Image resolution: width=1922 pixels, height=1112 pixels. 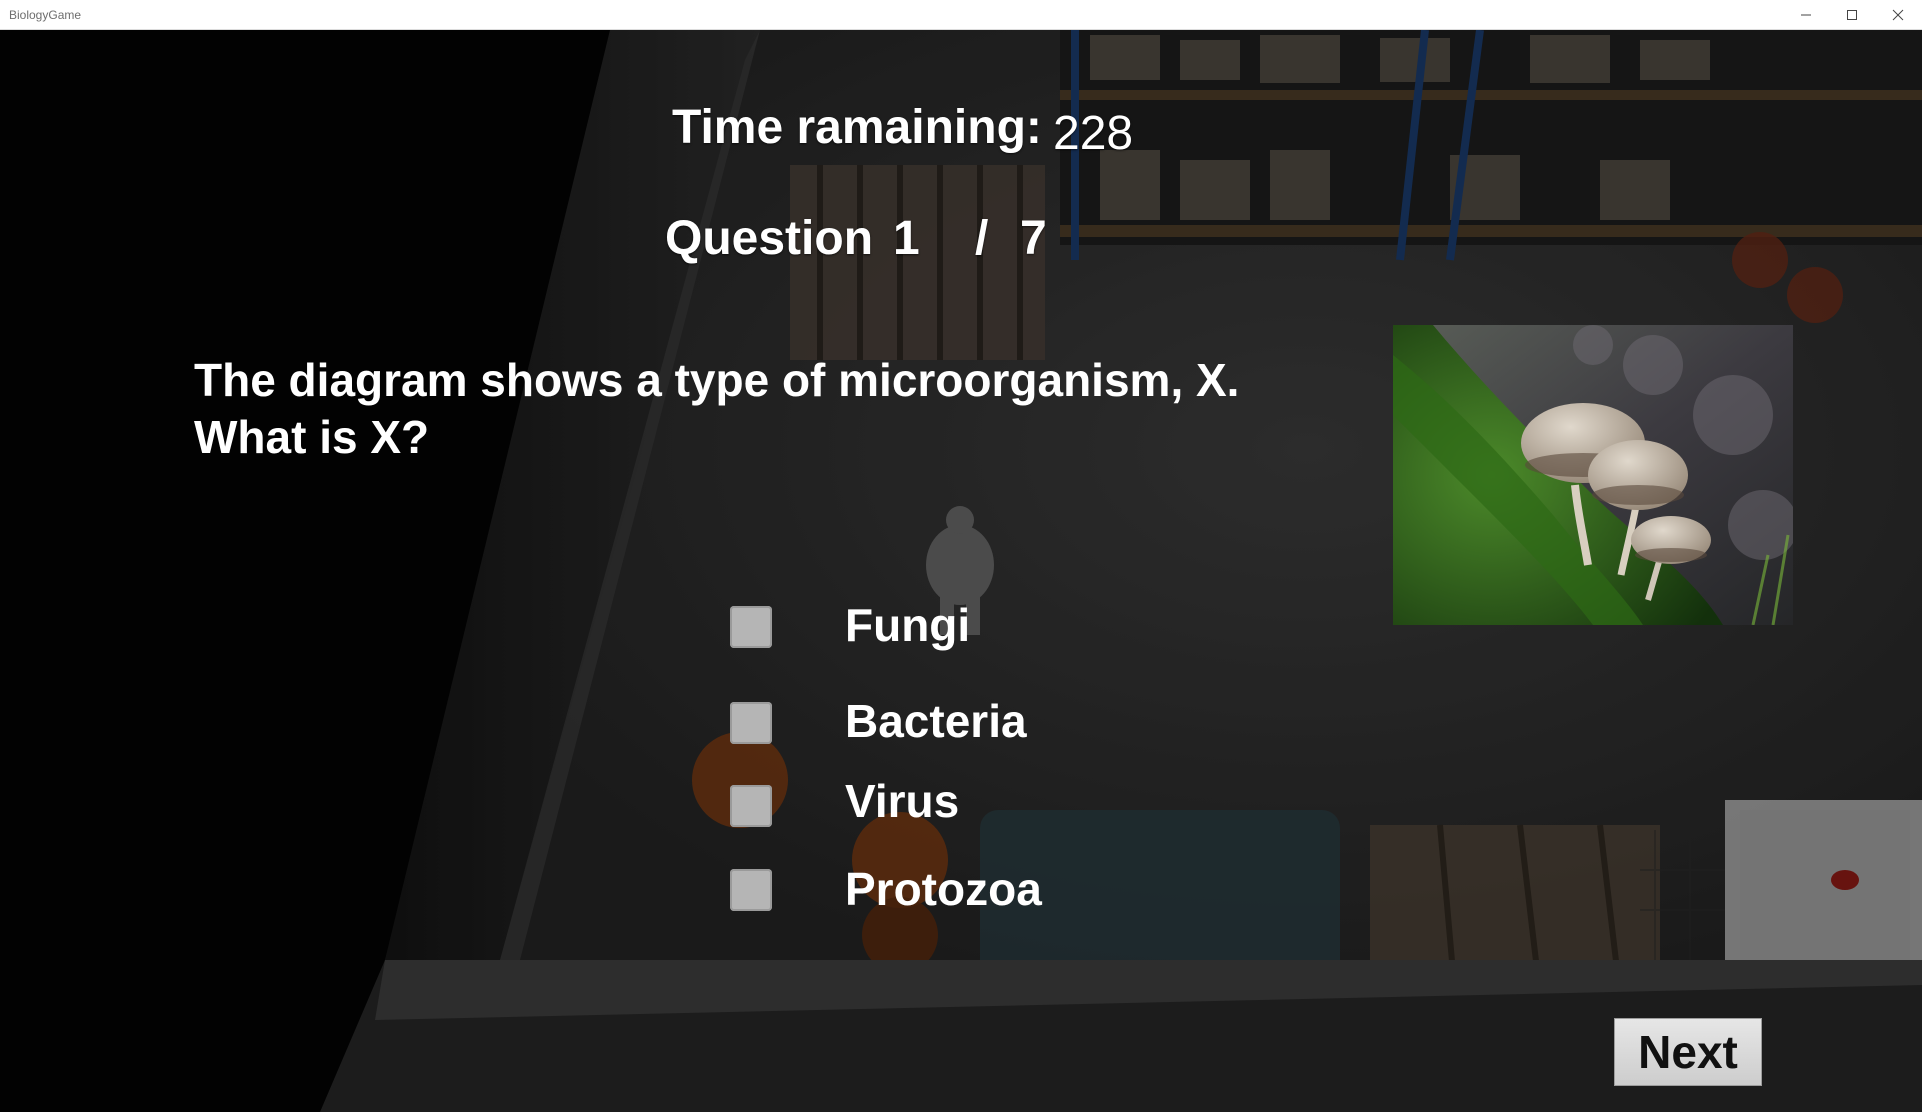 What do you see at coordinates (936, 721) in the screenshot?
I see `option-bacteria-label: Bacteria` at bounding box center [936, 721].